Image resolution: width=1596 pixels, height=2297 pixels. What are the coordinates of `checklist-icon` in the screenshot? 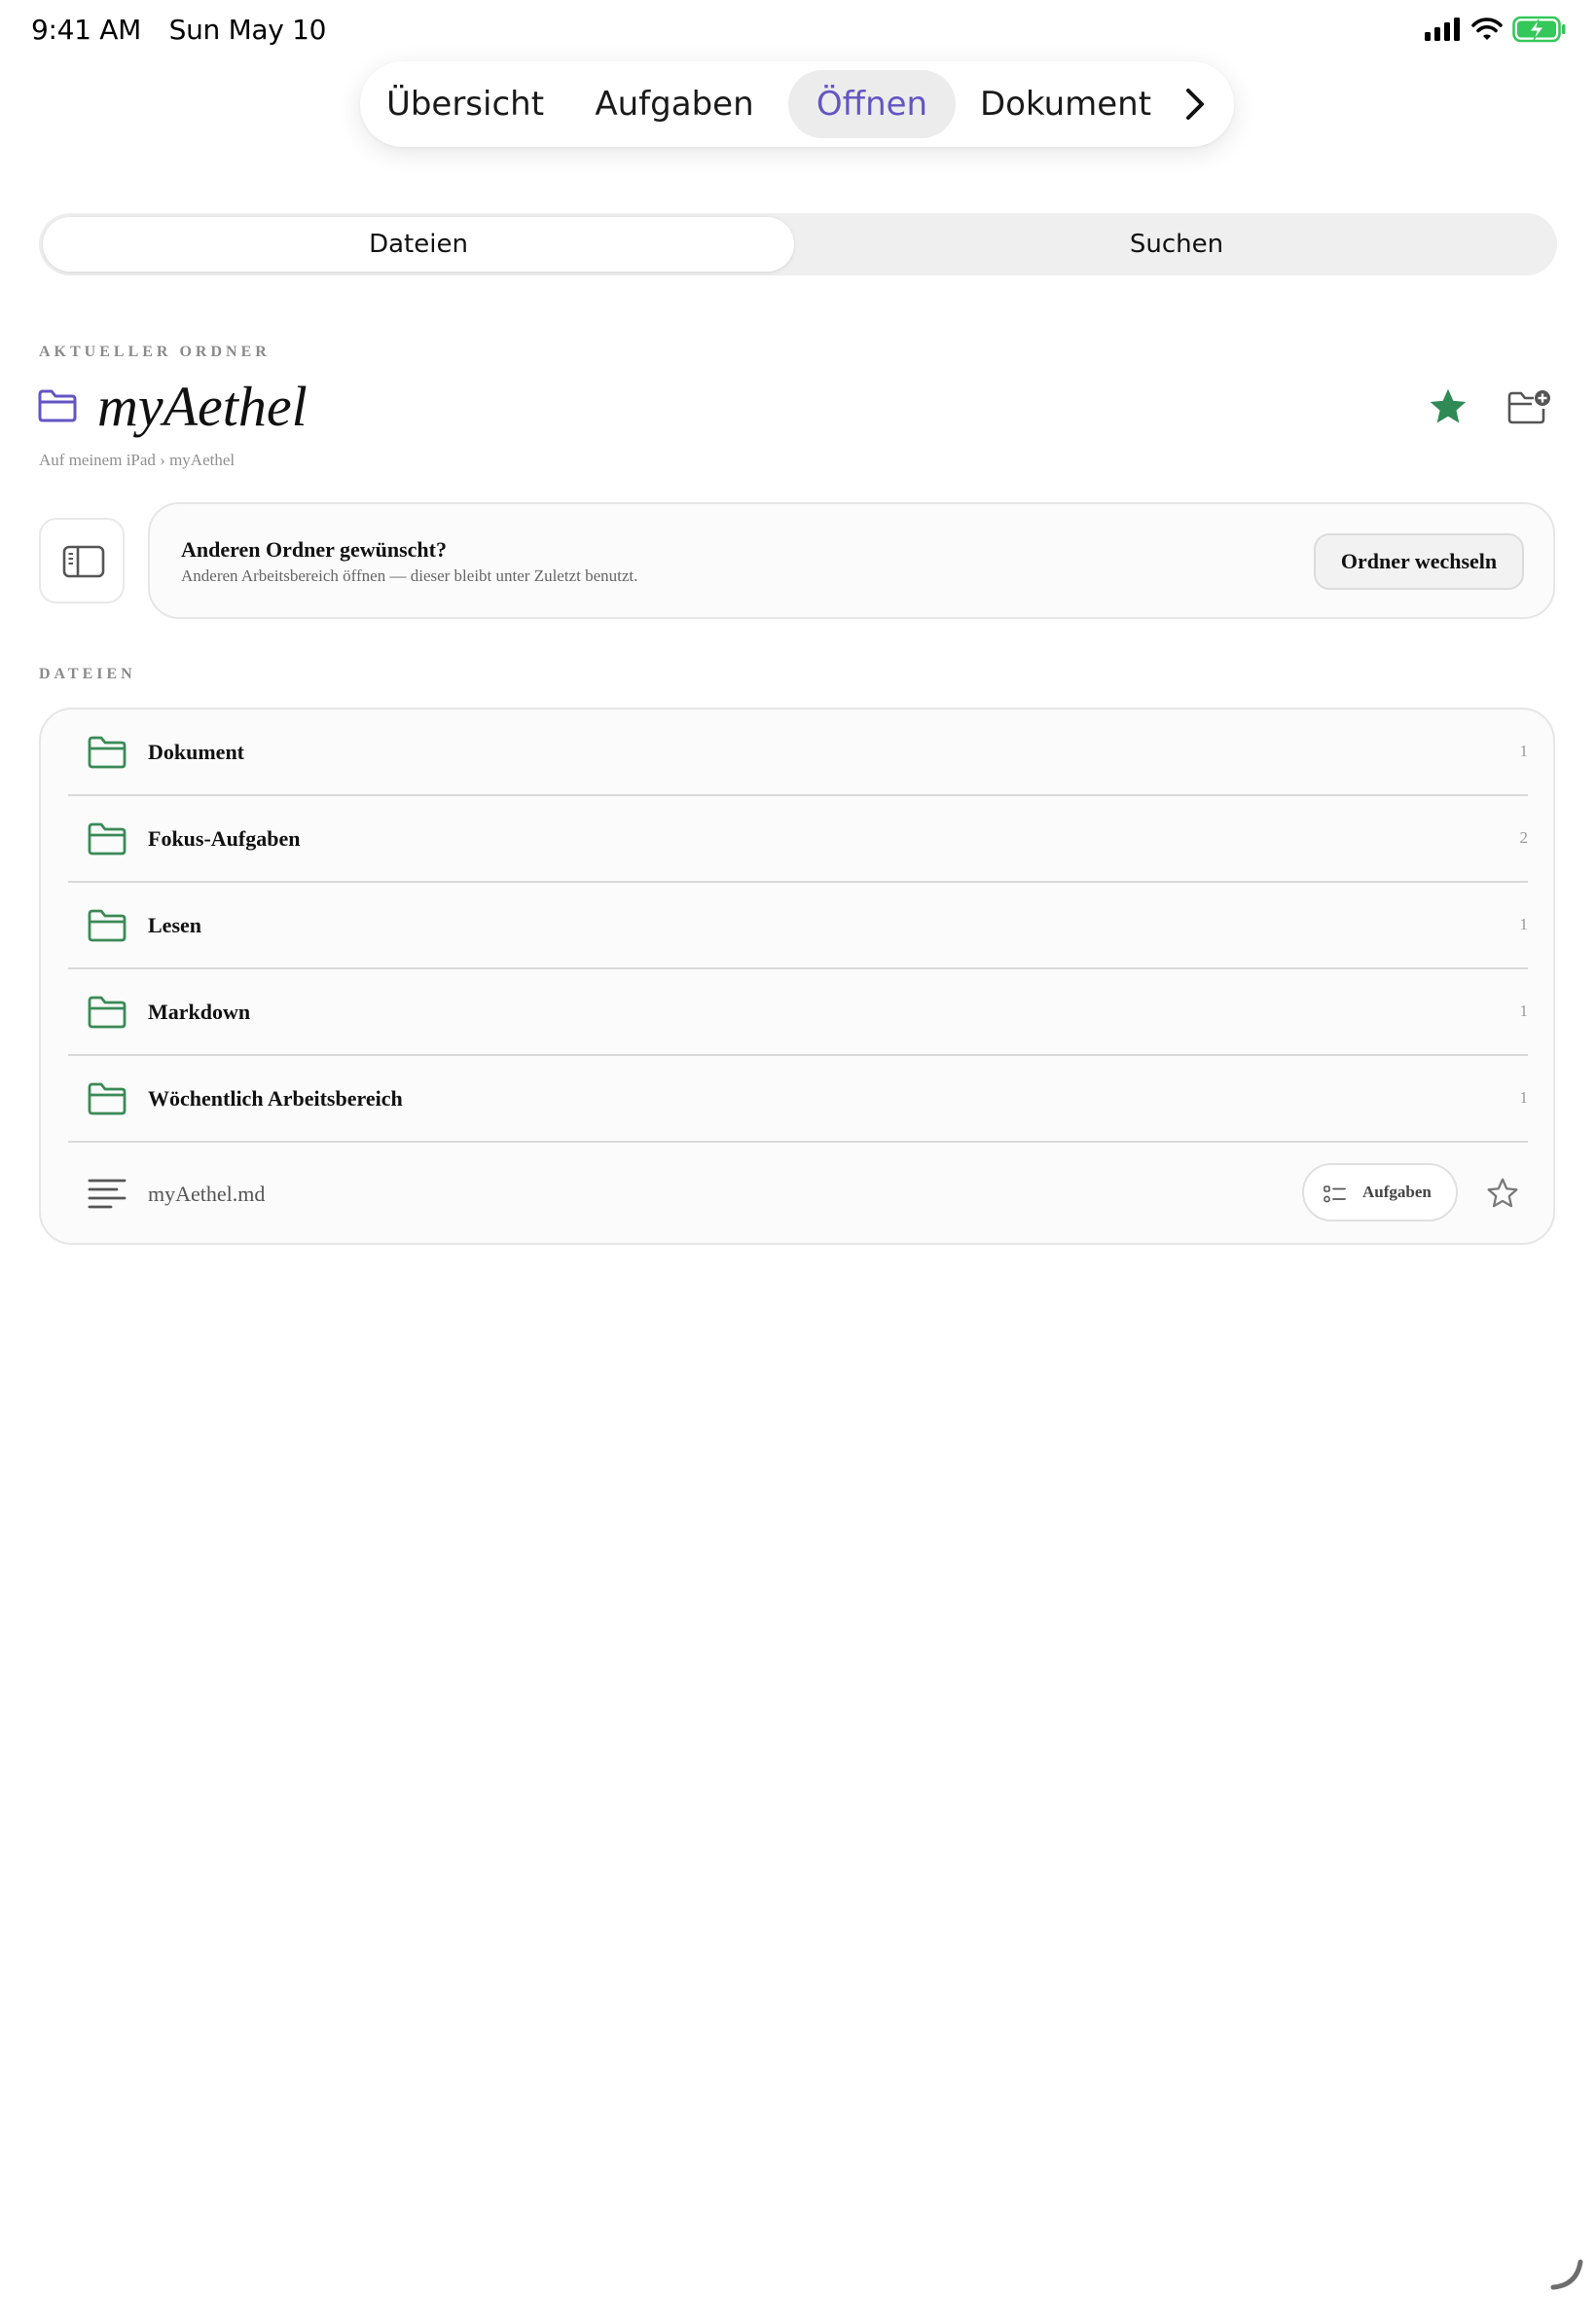 It's located at (1335, 1194).